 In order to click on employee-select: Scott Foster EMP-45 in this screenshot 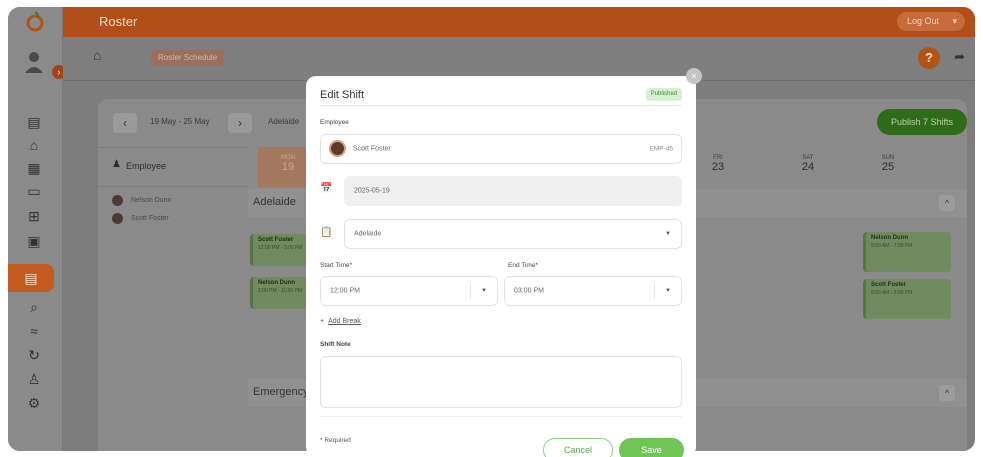, I will do `click(501, 149)`.